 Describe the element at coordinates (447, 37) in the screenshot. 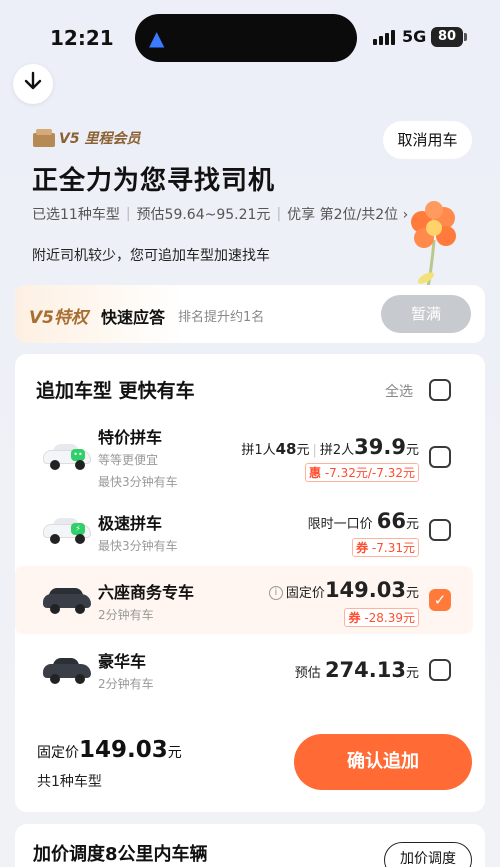

I see `battery-icon: 80` at that location.